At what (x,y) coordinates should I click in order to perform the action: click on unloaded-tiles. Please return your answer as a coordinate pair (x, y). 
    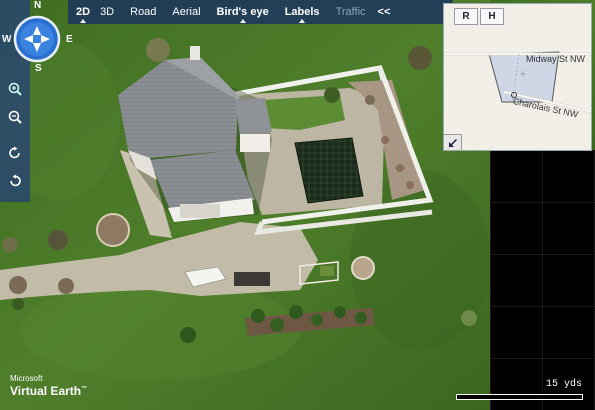
    Looking at the image, I should click on (542, 280).